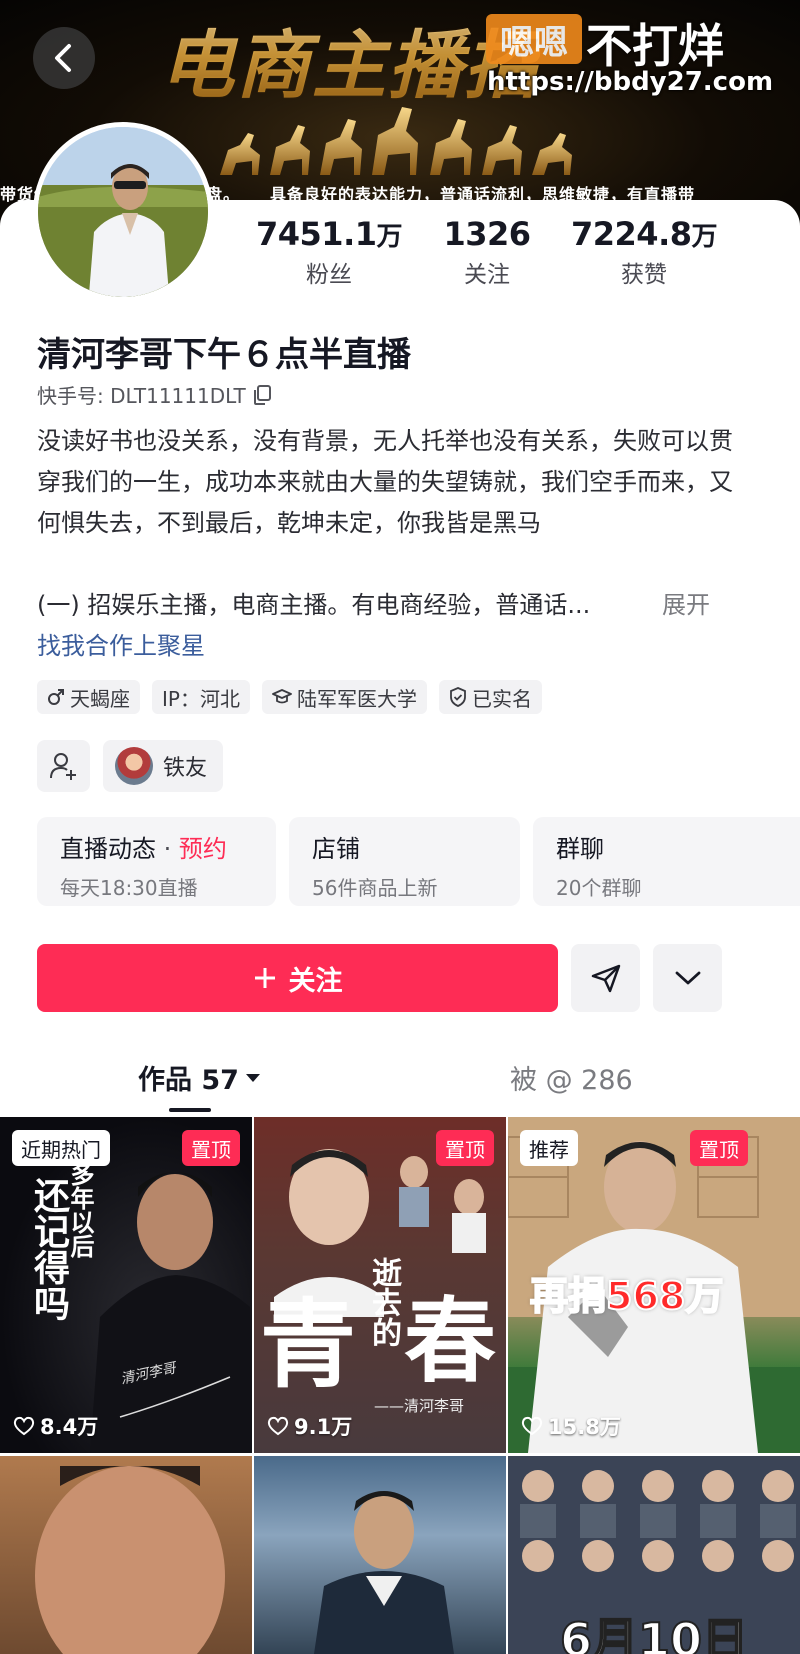 The image size is (800, 1654). What do you see at coordinates (123, 212) in the screenshot?
I see `profile-avatar` at bounding box center [123, 212].